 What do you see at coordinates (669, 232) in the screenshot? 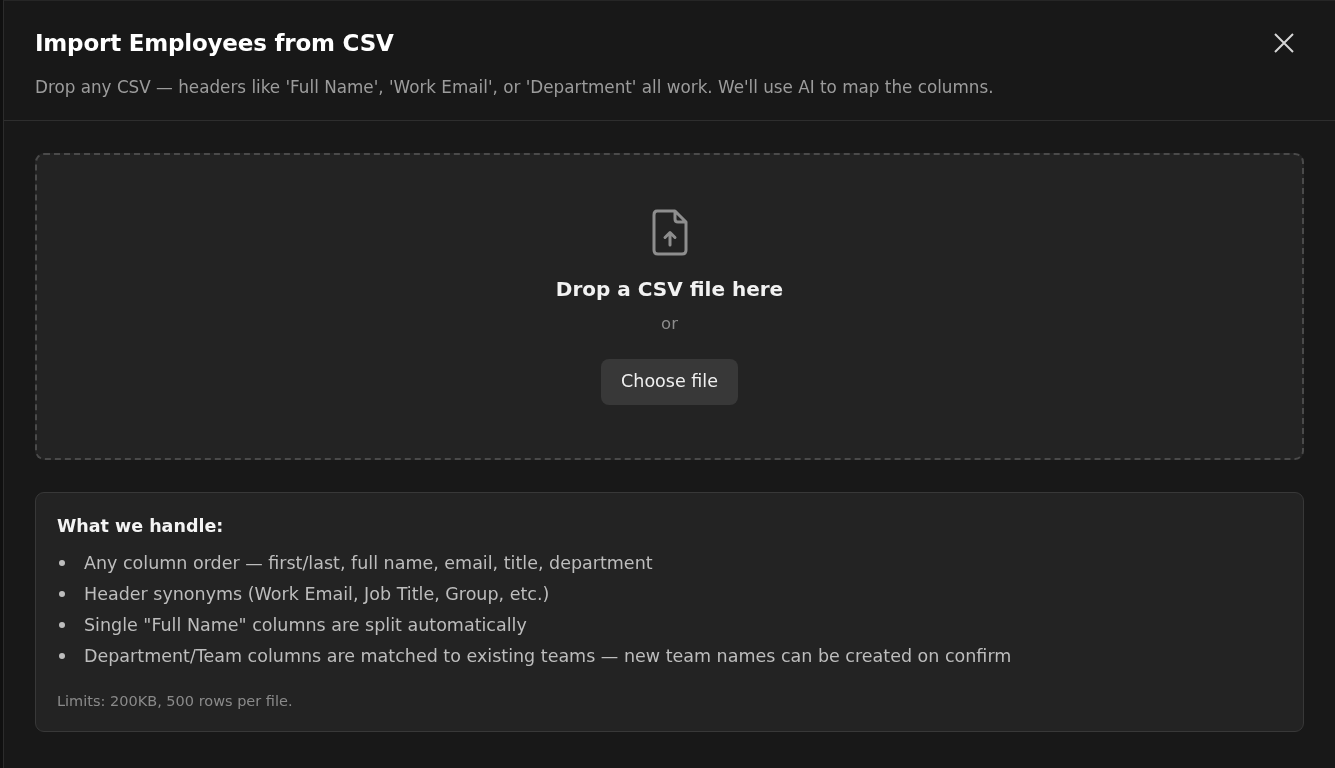
I see `file-upload-icon` at bounding box center [669, 232].